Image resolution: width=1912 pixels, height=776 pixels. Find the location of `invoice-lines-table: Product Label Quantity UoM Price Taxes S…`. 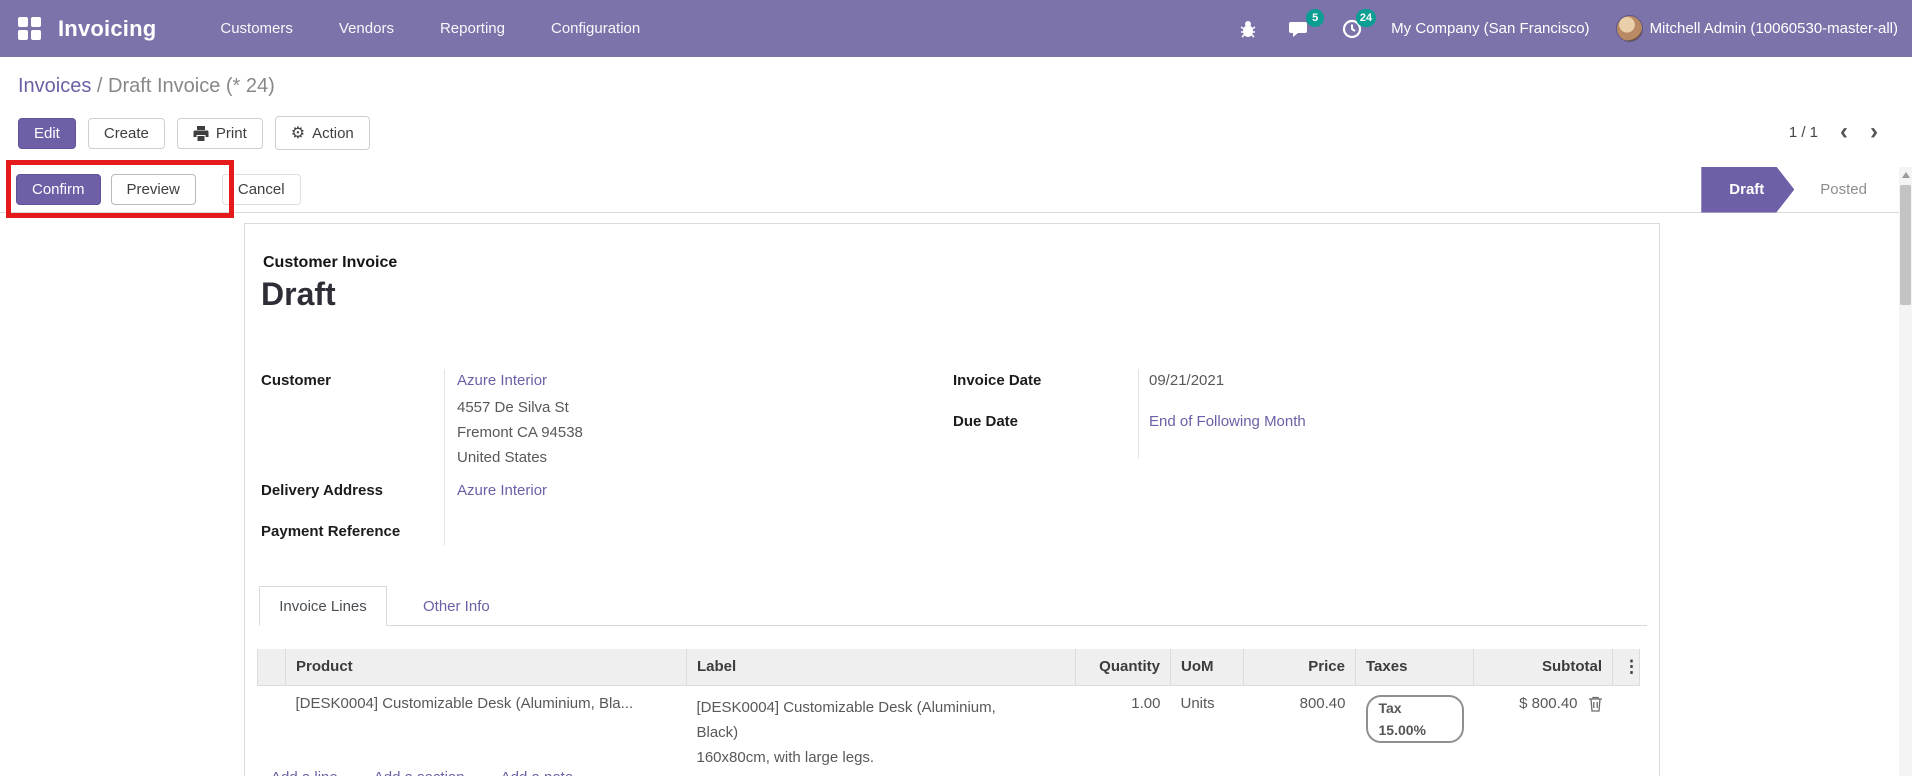

invoice-lines-table: Product Label Quantity UoM Price Taxes S… is located at coordinates (948, 712).